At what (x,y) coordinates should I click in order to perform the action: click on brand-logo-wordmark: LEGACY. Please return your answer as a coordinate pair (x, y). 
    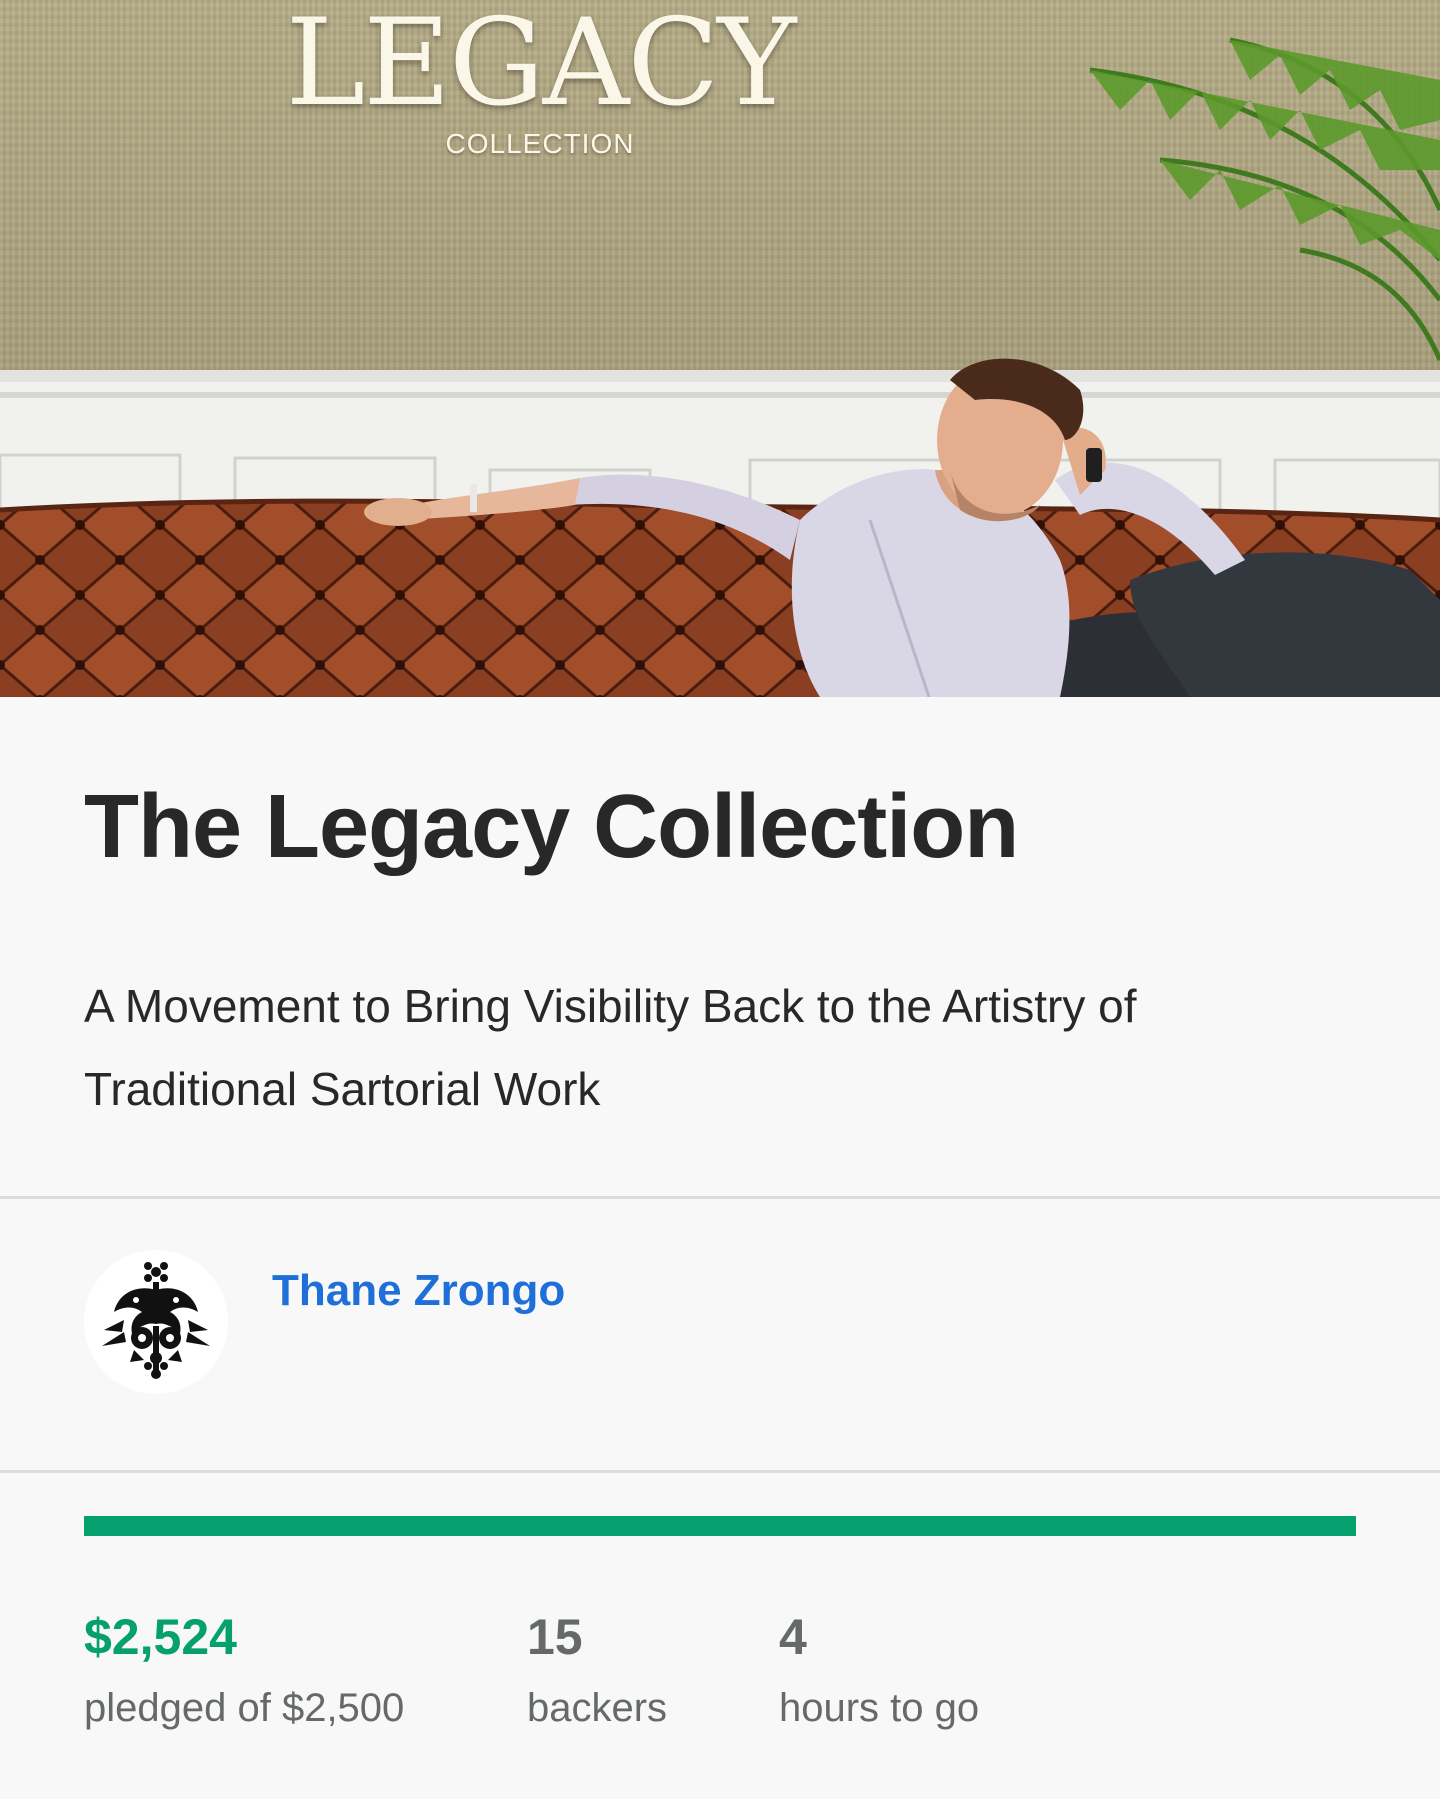
    Looking at the image, I should click on (541, 66).